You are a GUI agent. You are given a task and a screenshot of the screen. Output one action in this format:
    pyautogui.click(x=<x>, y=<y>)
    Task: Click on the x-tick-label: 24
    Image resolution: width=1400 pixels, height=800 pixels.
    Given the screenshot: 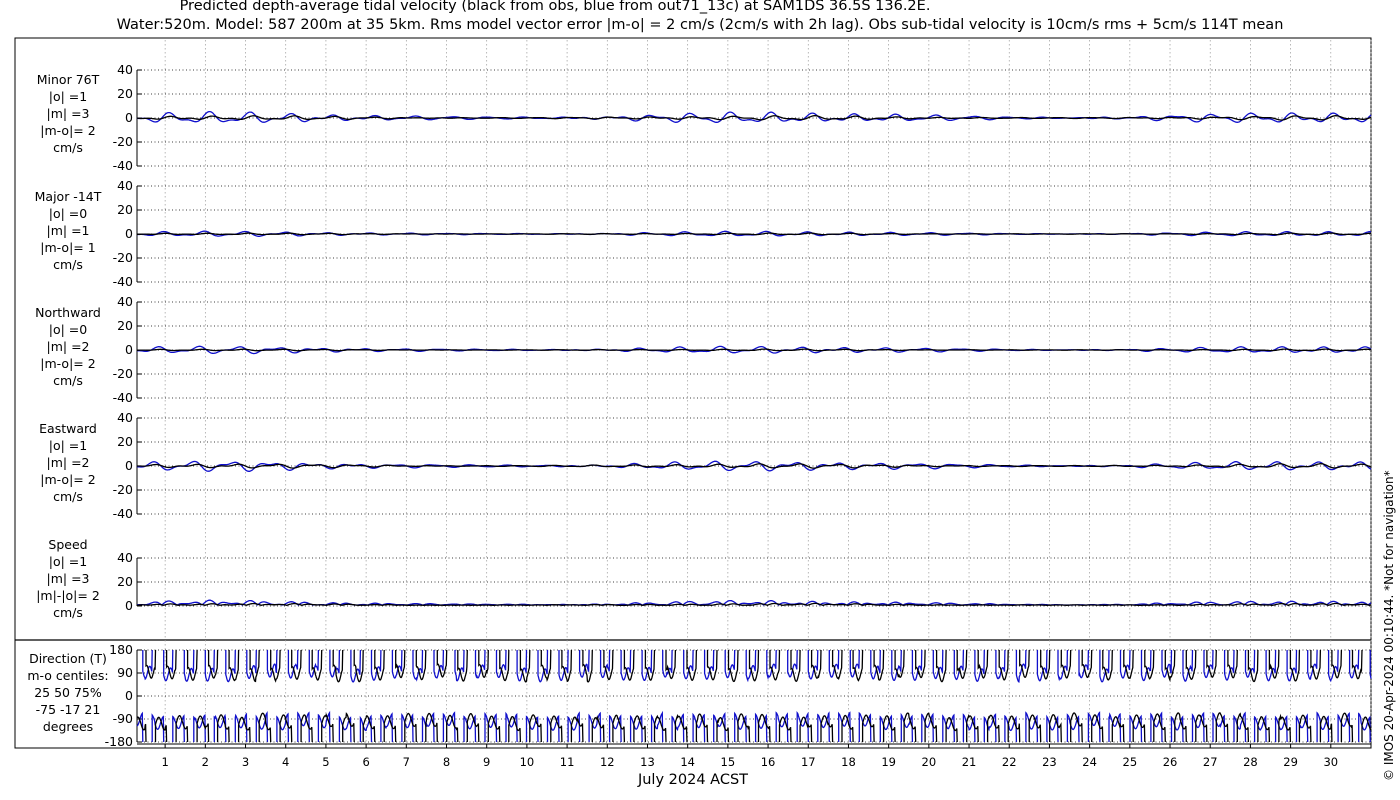 What is the action you would take?
    pyautogui.click(x=1089, y=762)
    